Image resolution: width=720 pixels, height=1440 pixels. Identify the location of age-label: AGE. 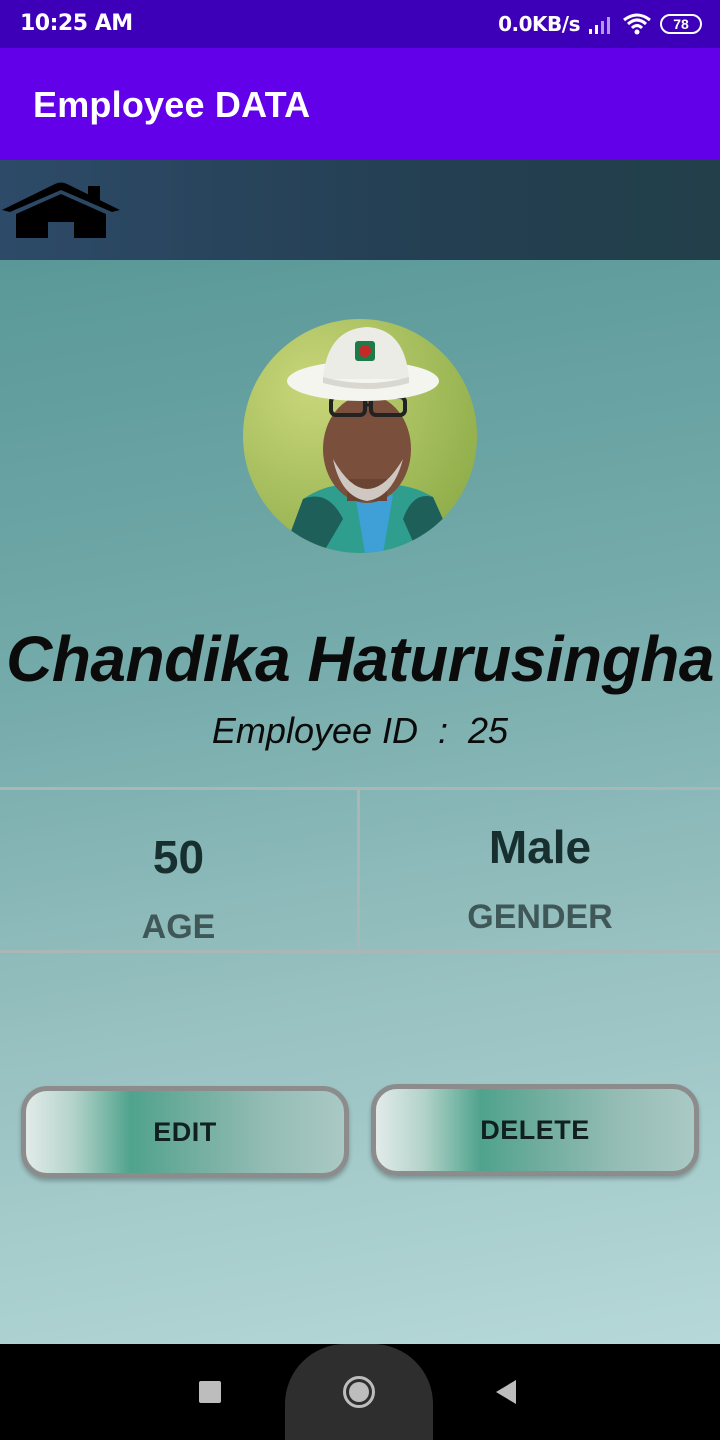
(178, 927).